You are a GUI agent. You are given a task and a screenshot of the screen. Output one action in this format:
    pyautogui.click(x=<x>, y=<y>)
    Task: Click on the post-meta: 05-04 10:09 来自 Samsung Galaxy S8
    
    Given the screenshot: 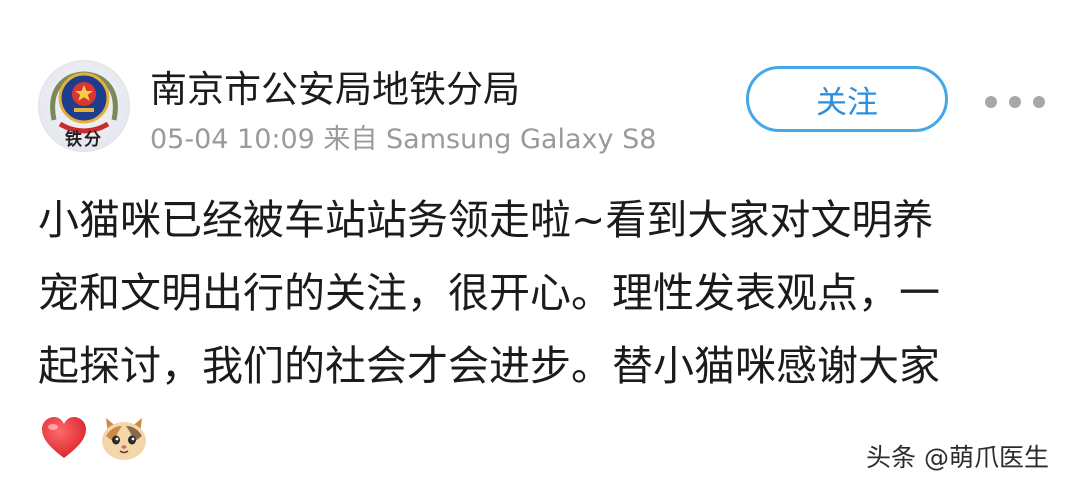 What is the action you would take?
    pyautogui.click(x=403, y=139)
    